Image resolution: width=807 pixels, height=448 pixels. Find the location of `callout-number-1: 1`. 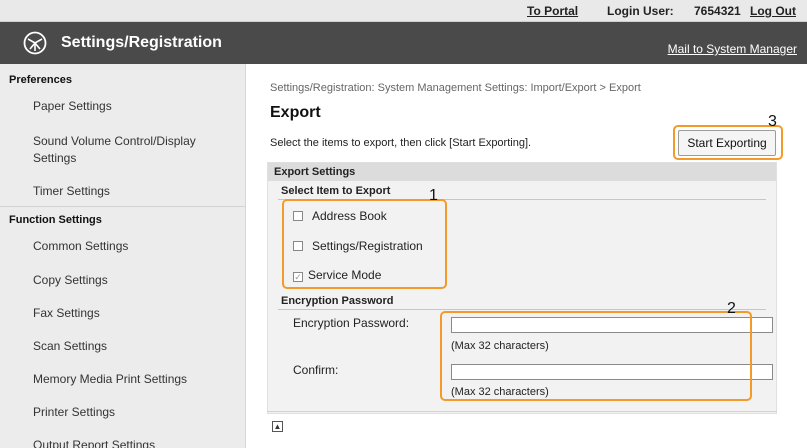

callout-number-1: 1 is located at coordinates (433, 195).